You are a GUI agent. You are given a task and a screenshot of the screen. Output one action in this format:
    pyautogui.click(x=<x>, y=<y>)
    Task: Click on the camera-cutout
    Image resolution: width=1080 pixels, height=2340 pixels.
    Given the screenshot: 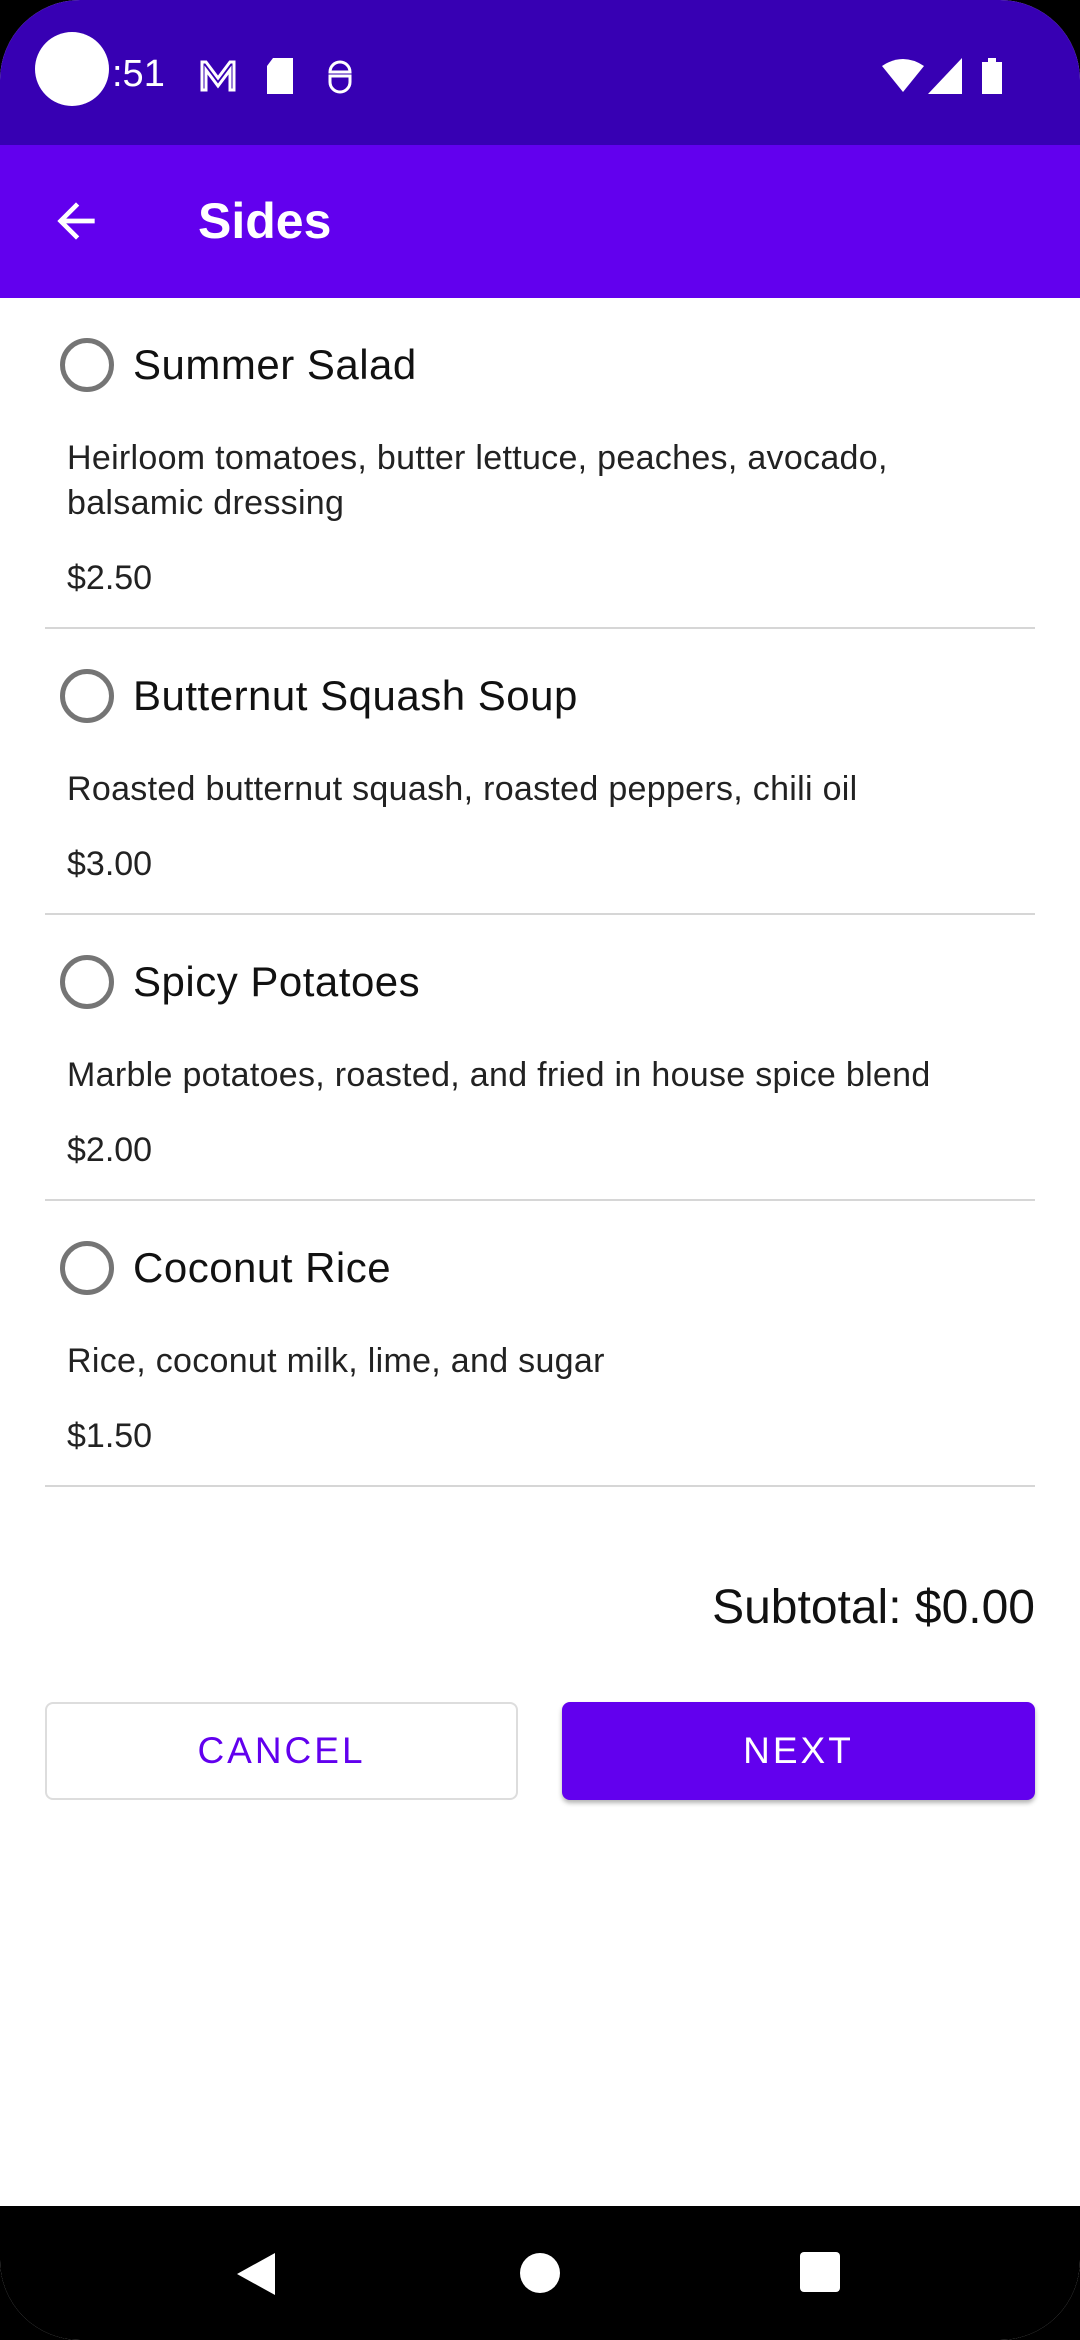 What is the action you would take?
    pyautogui.click(x=72, y=69)
    